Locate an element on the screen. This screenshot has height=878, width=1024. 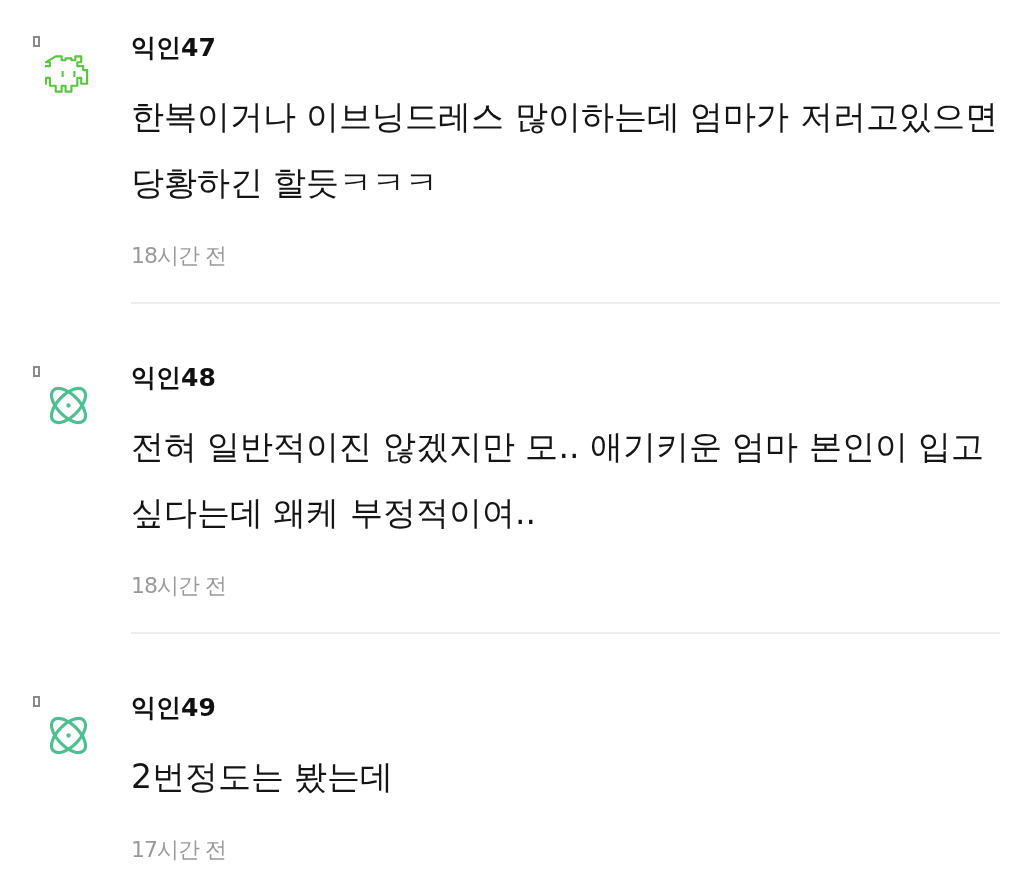
comment-text: 전혀 일반적이진 않겠지만 모.. 애기키운 엄마 본인이 입고 싶다는데 왜케 부정적이여.. is located at coordinates (558, 480).